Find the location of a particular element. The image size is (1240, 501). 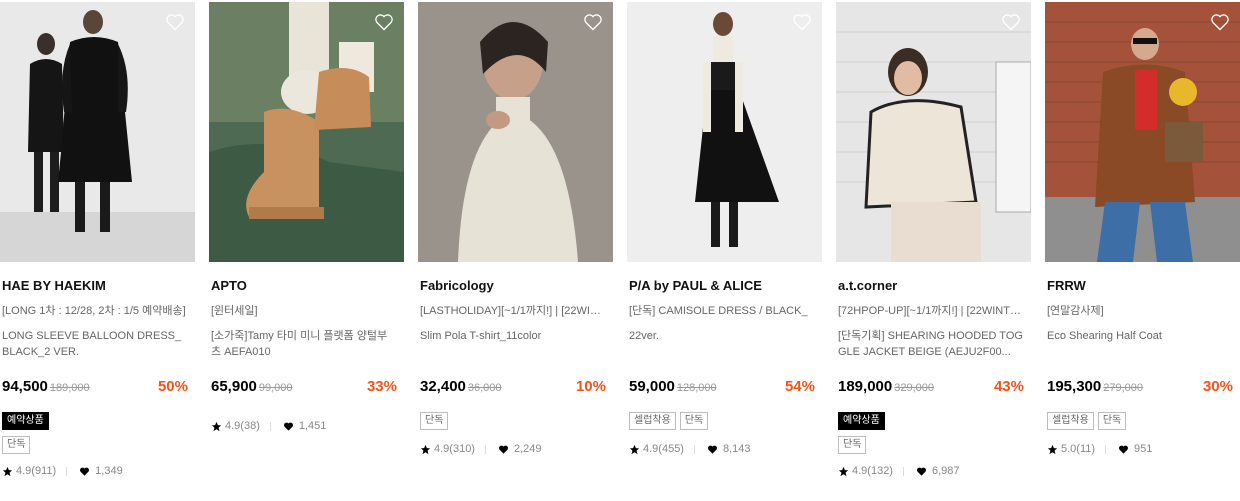

product-meta: 4.9(38) 1,451 is located at coordinates (268, 426).